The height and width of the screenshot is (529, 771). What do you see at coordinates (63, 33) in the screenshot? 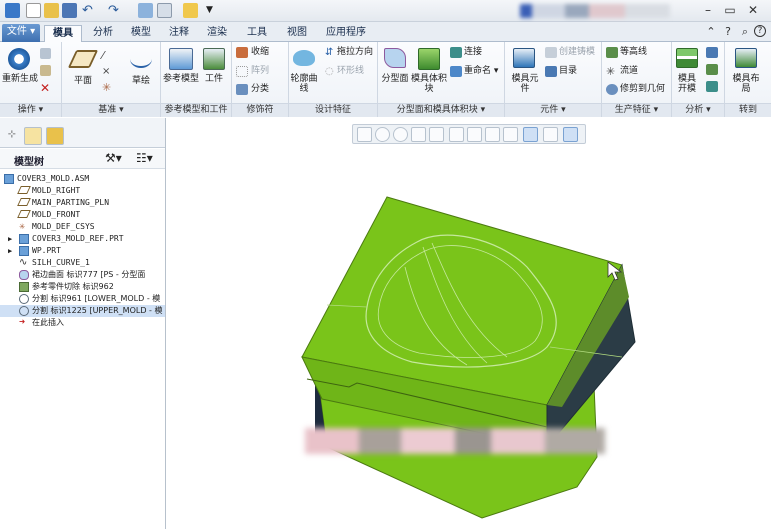
I see `tab-mold: 模具` at bounding box center [63, 33].